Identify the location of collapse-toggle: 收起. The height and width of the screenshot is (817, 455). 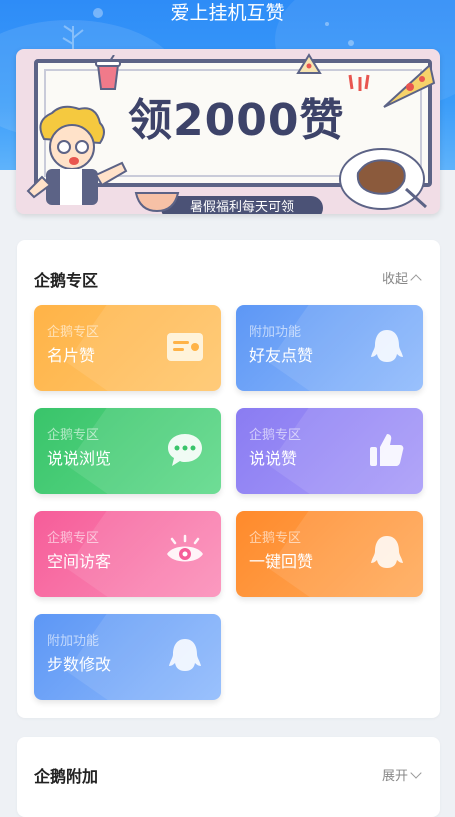
(401, 277).